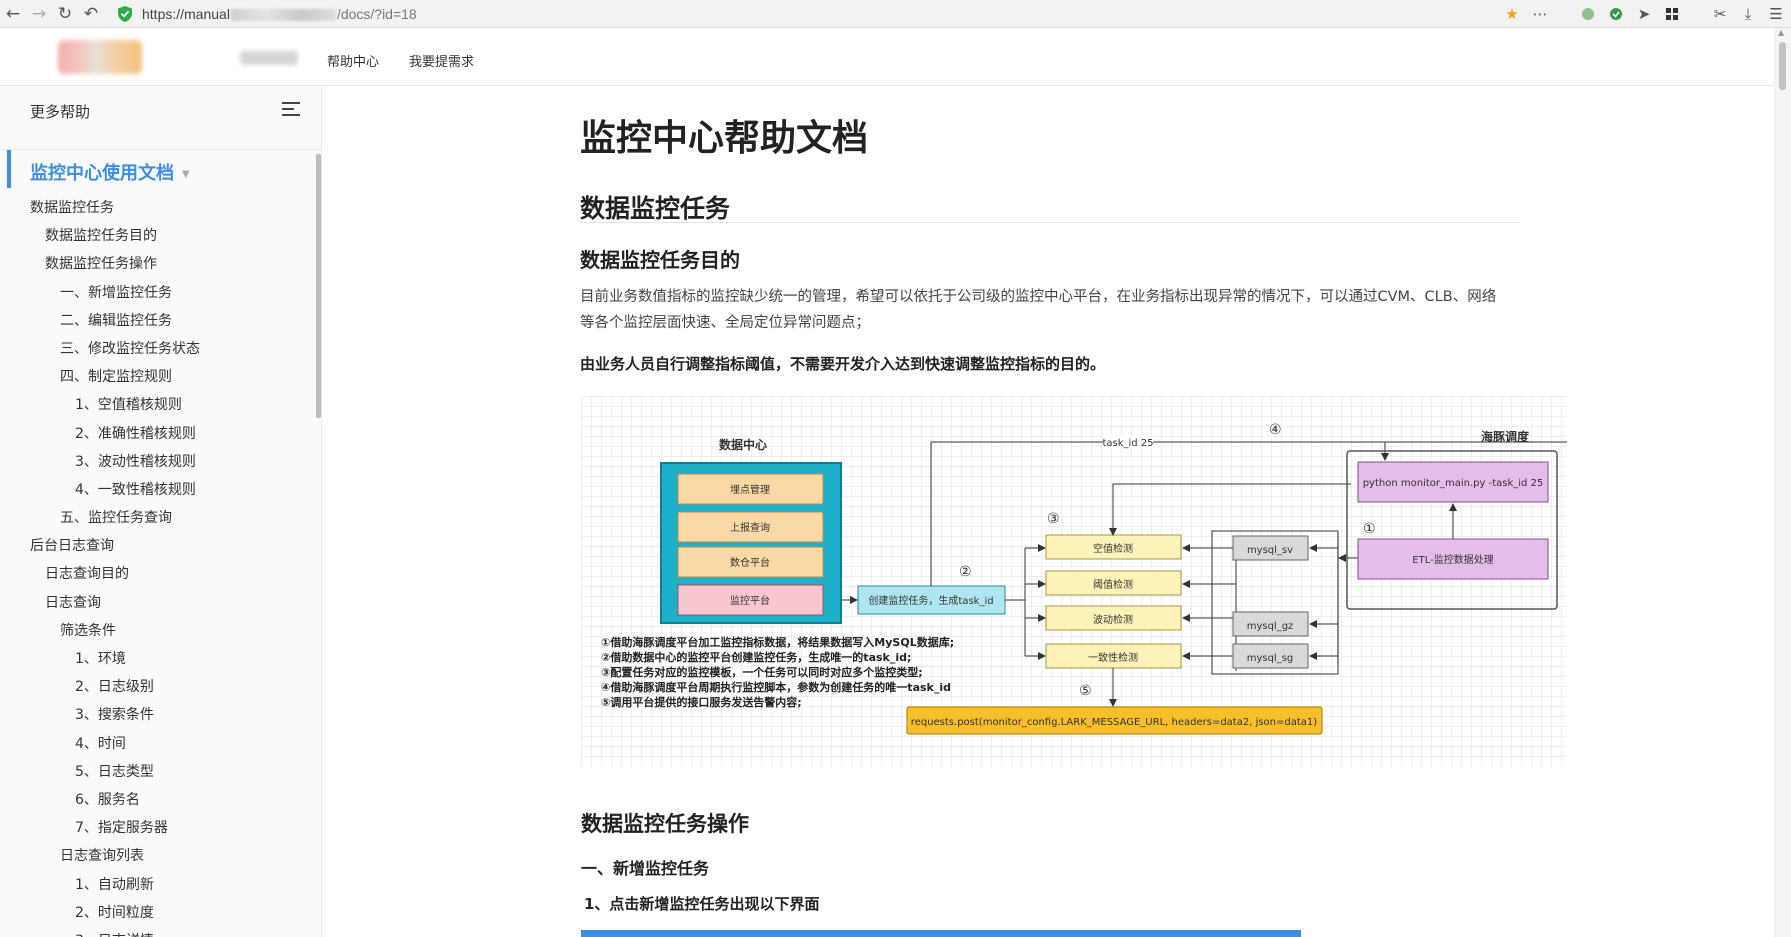 This screenshot has height=937, width=1791. What do you see at coordinates (157, 321) in the screenshot?
I see `toc-item: 二、编辑监控任务` at bounding box center [157, 321].